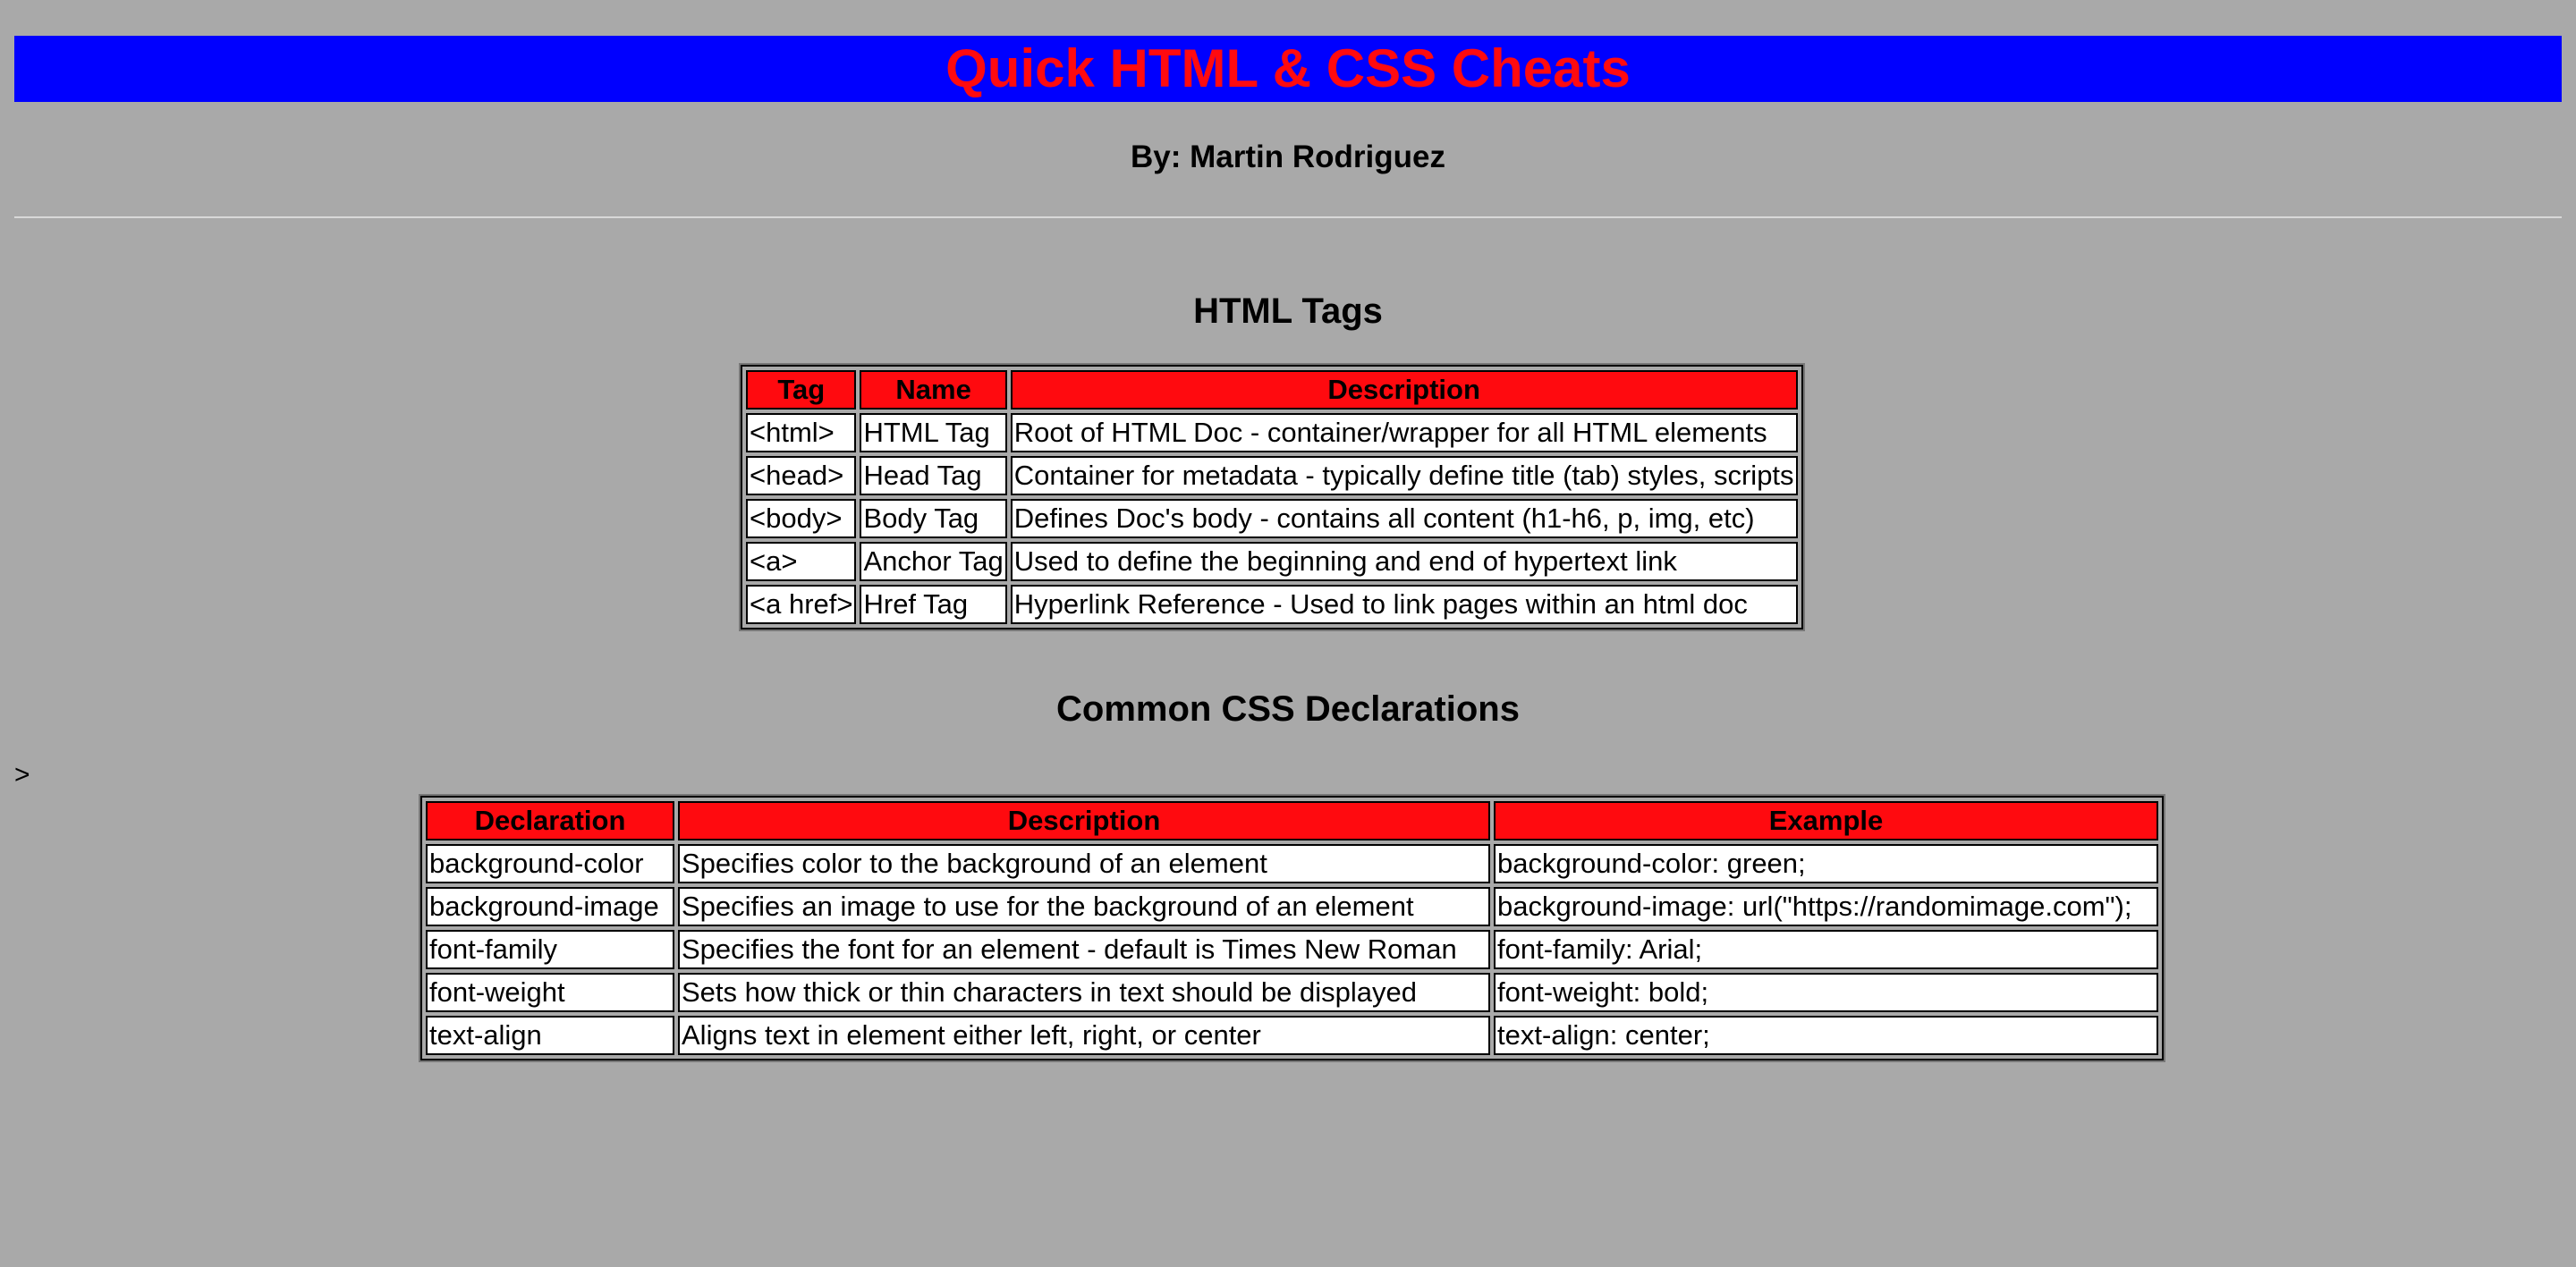 This screenshot has width=2576, height=1267. I want to click on table-cell: text-align: center;, so click(1826, 1035).